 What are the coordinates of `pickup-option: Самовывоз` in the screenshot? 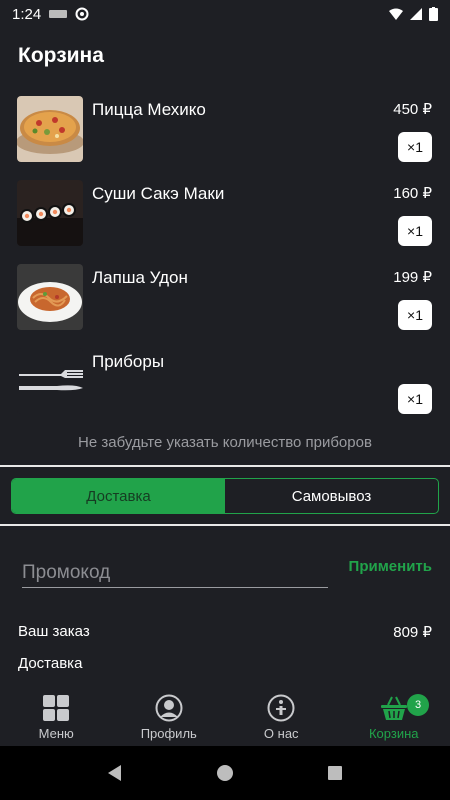 It's located at (331, 496).